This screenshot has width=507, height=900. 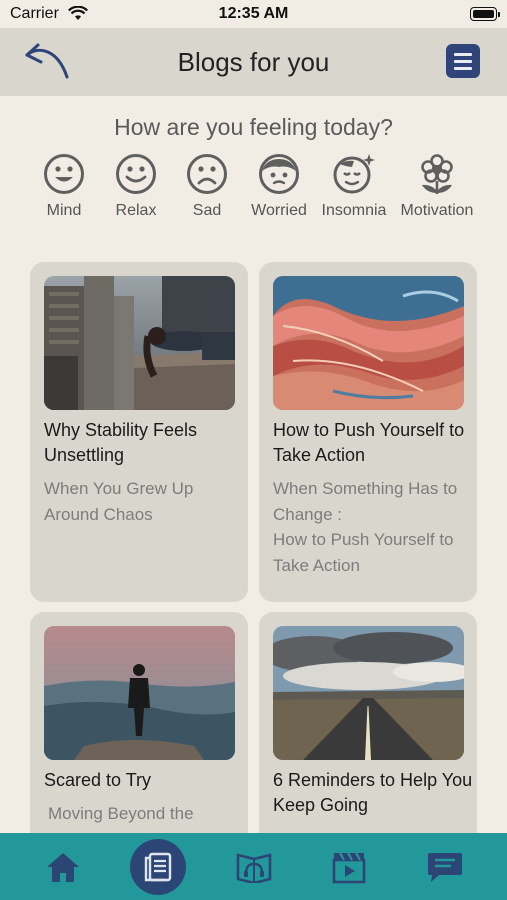 I want to click on tab-blogs, so click(x=158, y=866).